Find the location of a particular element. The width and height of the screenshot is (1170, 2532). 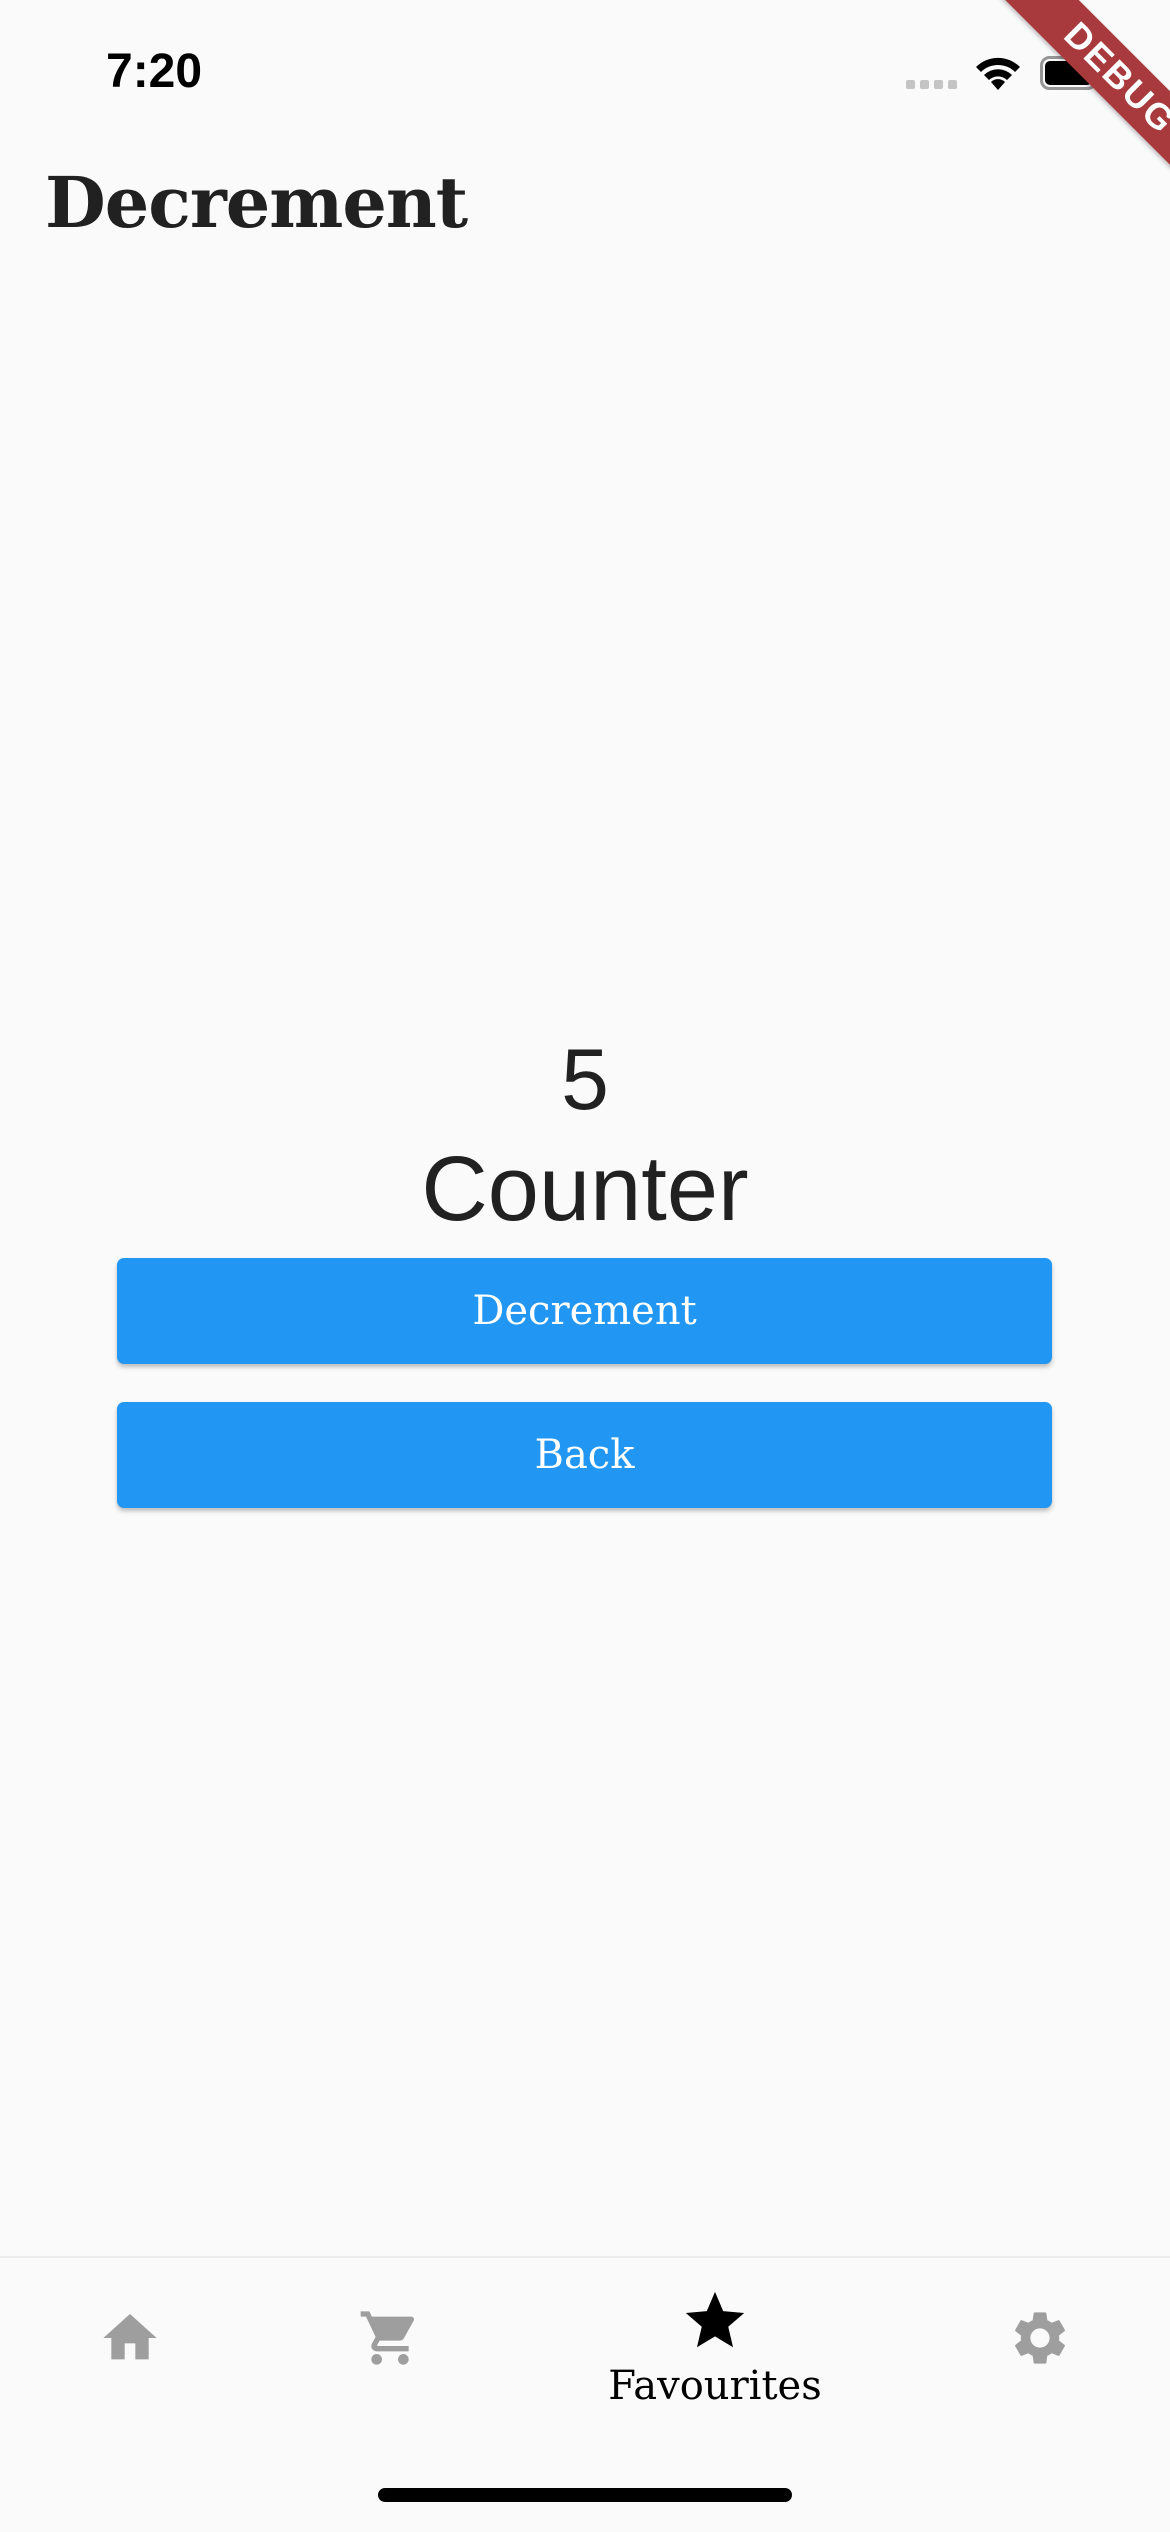

nav-item-home is located at coordinates (130, 2358).